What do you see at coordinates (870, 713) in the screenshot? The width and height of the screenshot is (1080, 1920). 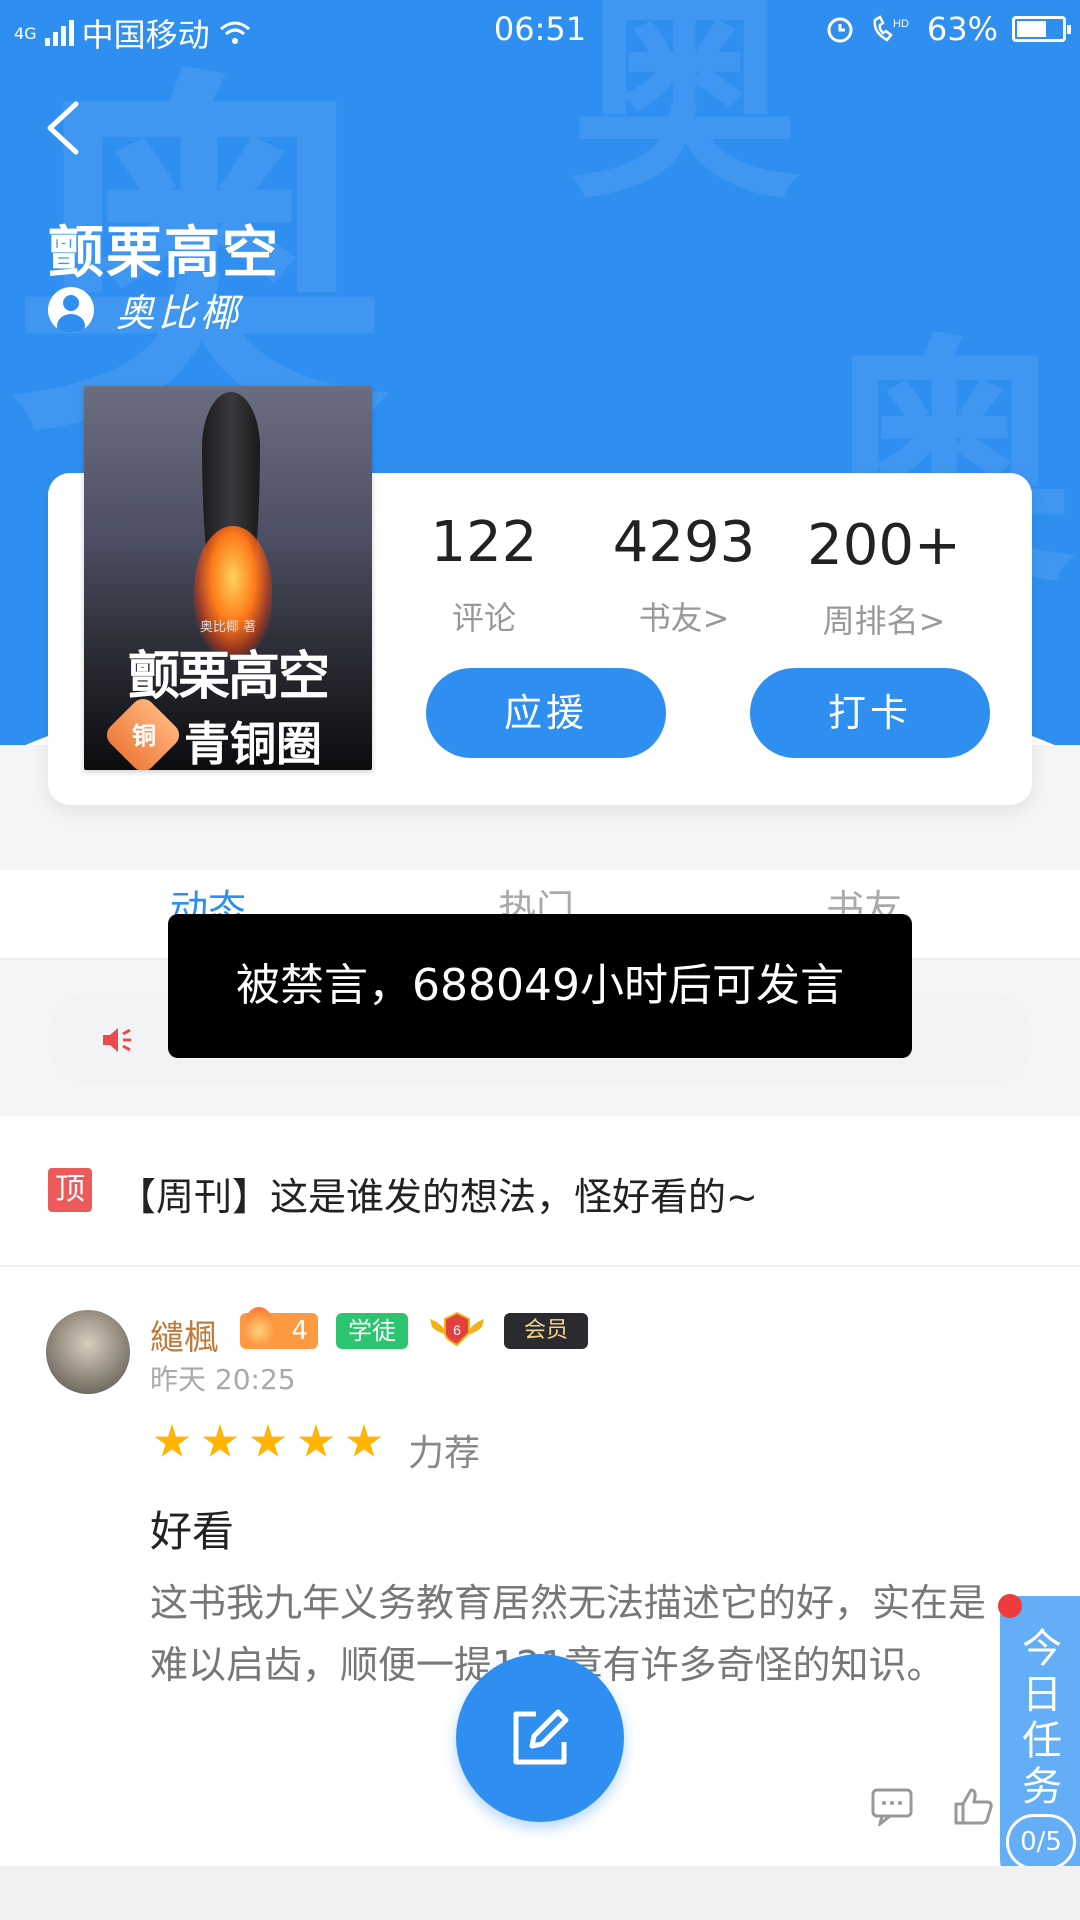 I see `checkin-button: 打卡` at bounding box center [870, 713].